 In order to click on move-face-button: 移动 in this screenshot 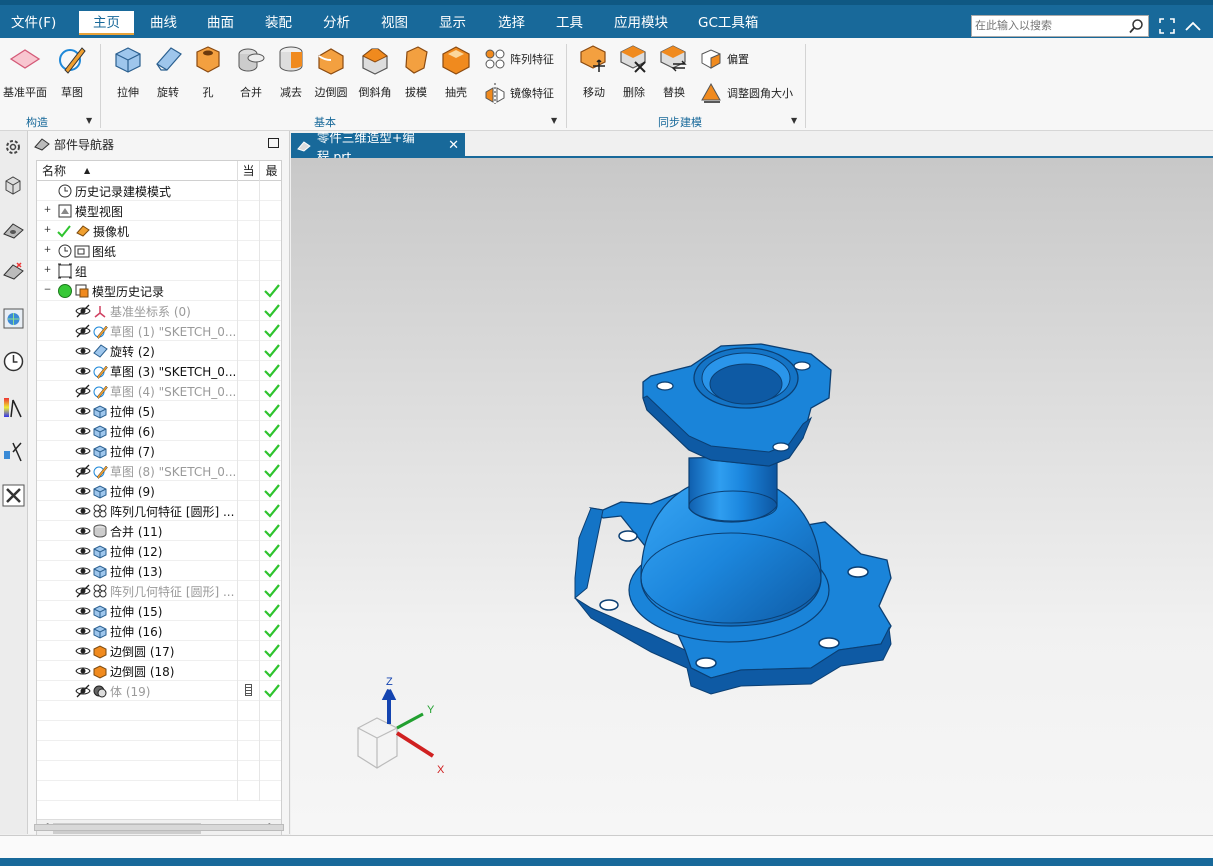, I will do `click(594, 71)`.